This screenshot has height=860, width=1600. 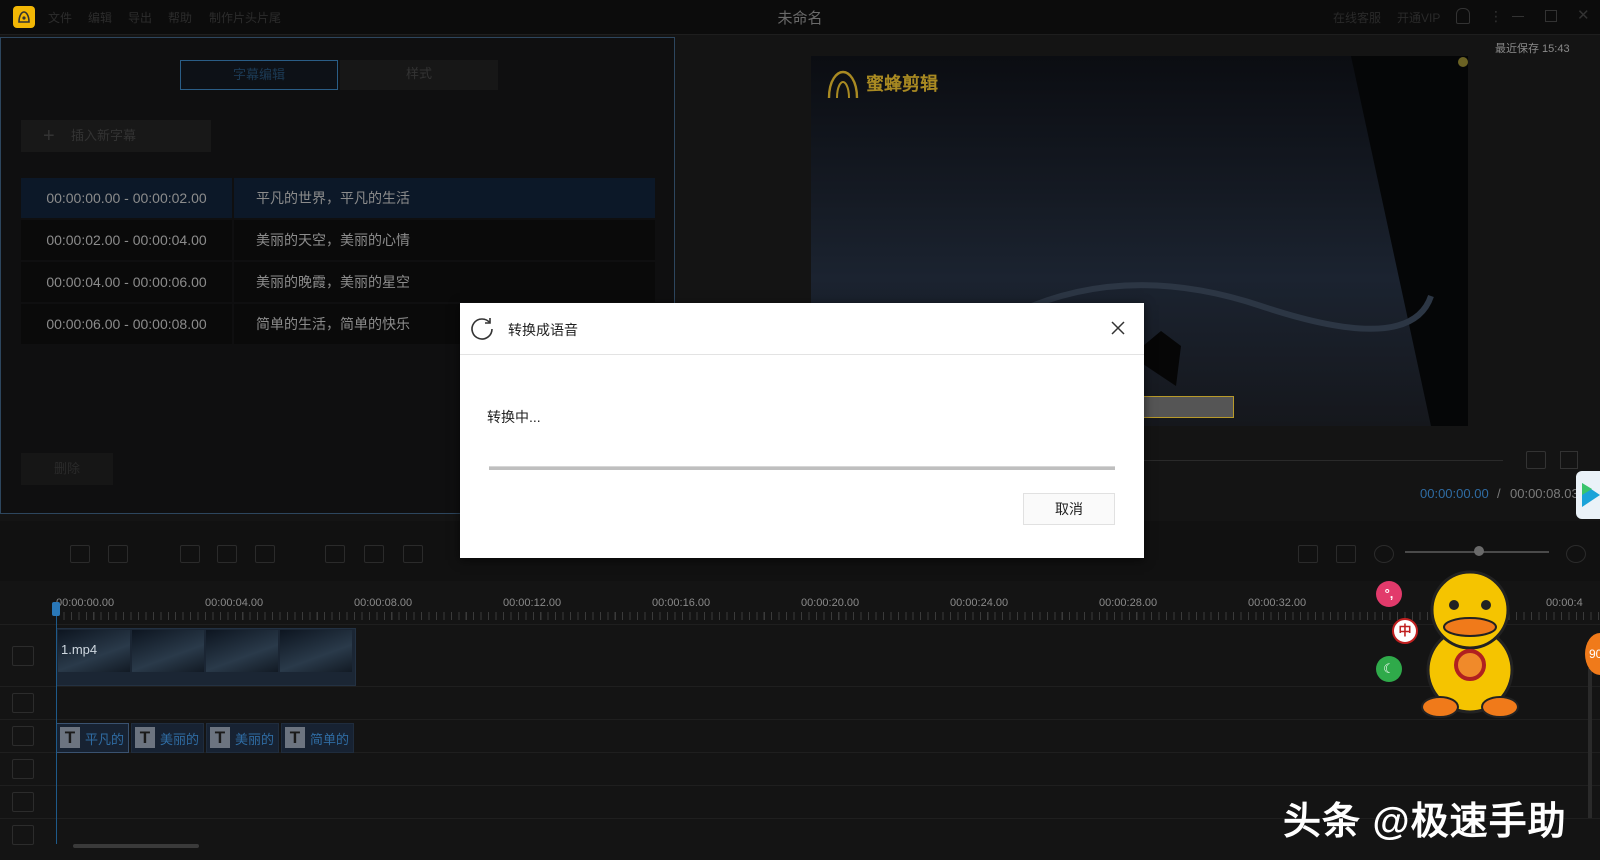 What do you see at coordinates (543, 330) in the screenshot?
I see `dialog-title: 转换成语音` at bounding box center [543, 330].